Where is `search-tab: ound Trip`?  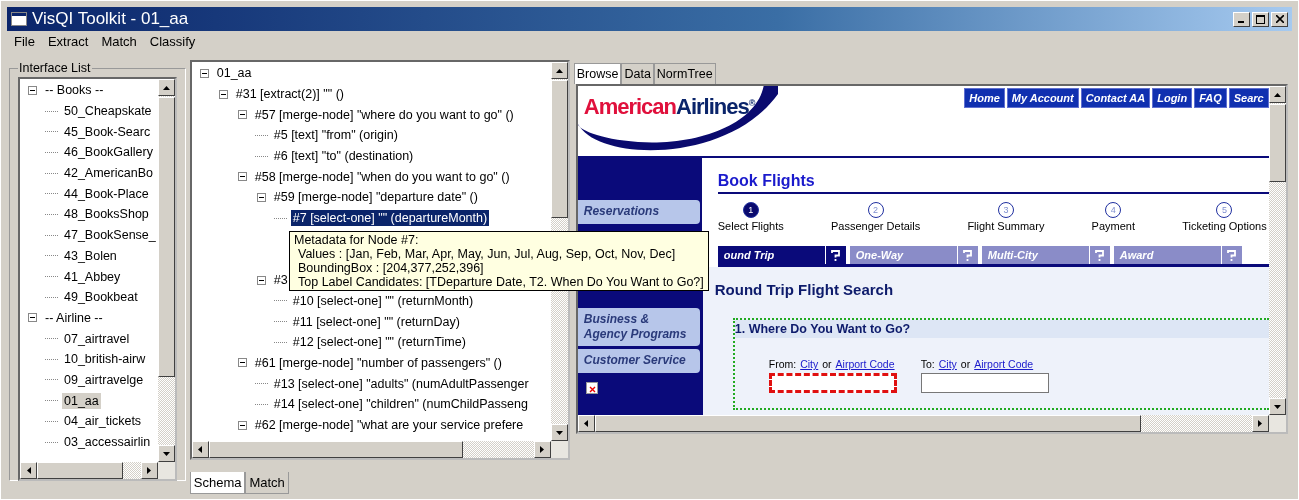 search-tab: ound Trip is located at coordinates (771, 255).